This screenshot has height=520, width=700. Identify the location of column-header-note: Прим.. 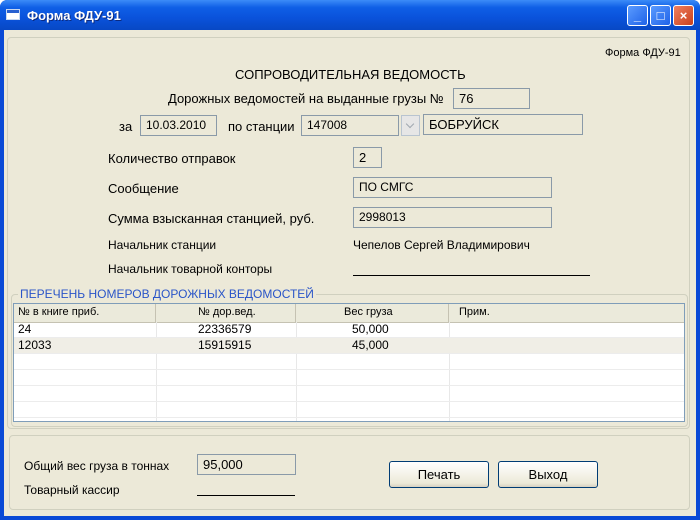
(566, 313).